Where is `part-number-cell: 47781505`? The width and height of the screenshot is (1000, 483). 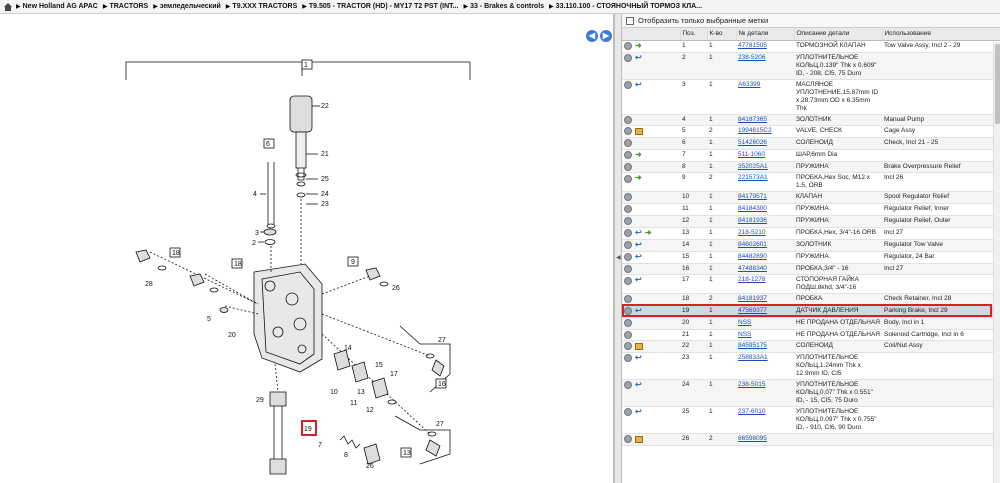
part-number-cell: 47781505 is located at coordinates (765, 46).